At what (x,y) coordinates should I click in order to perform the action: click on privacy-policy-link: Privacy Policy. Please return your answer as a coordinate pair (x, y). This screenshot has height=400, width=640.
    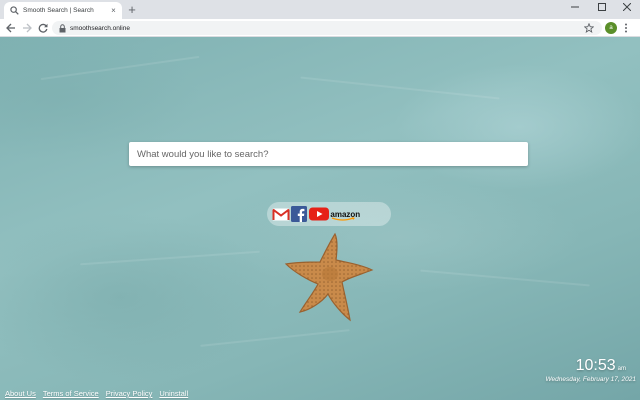
    Looking at the image, I should click on (129, 393).